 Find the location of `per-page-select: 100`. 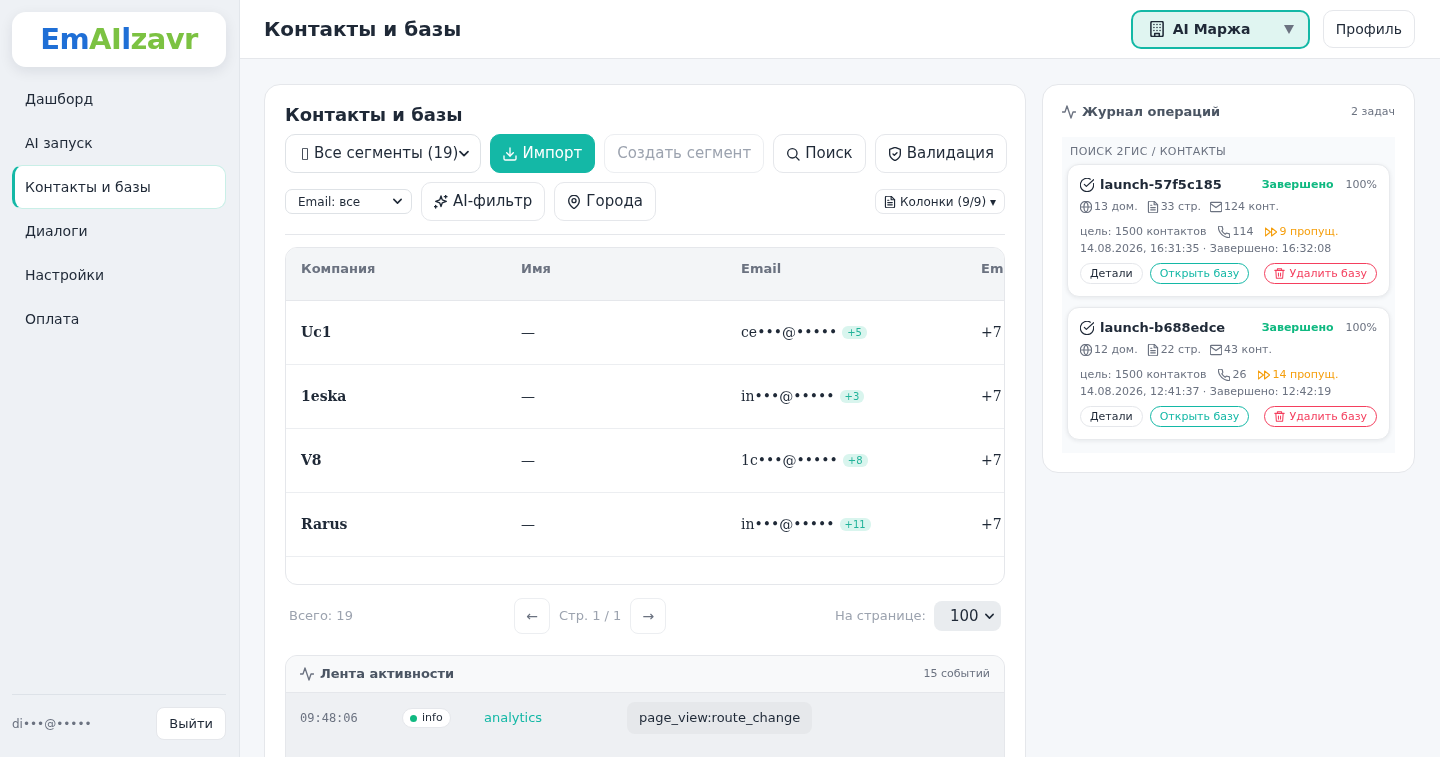

per-page-select: 100 is located at coordinates (967, 616).